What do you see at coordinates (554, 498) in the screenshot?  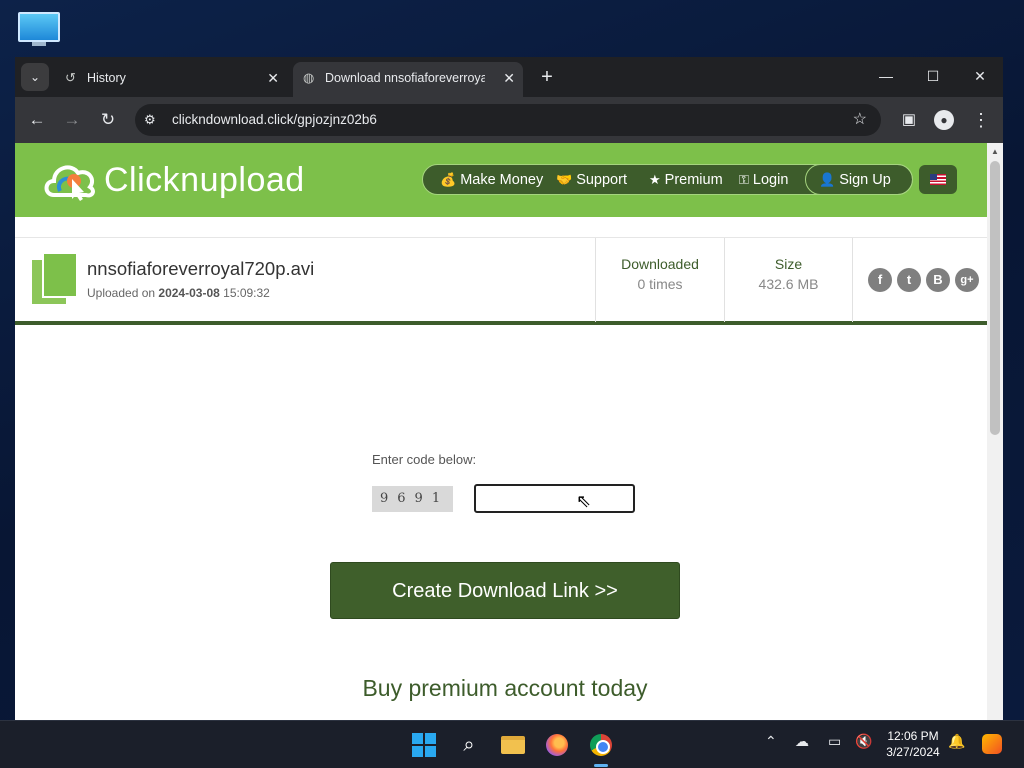 I see `captcha-input` at bounding box center [554, 498].